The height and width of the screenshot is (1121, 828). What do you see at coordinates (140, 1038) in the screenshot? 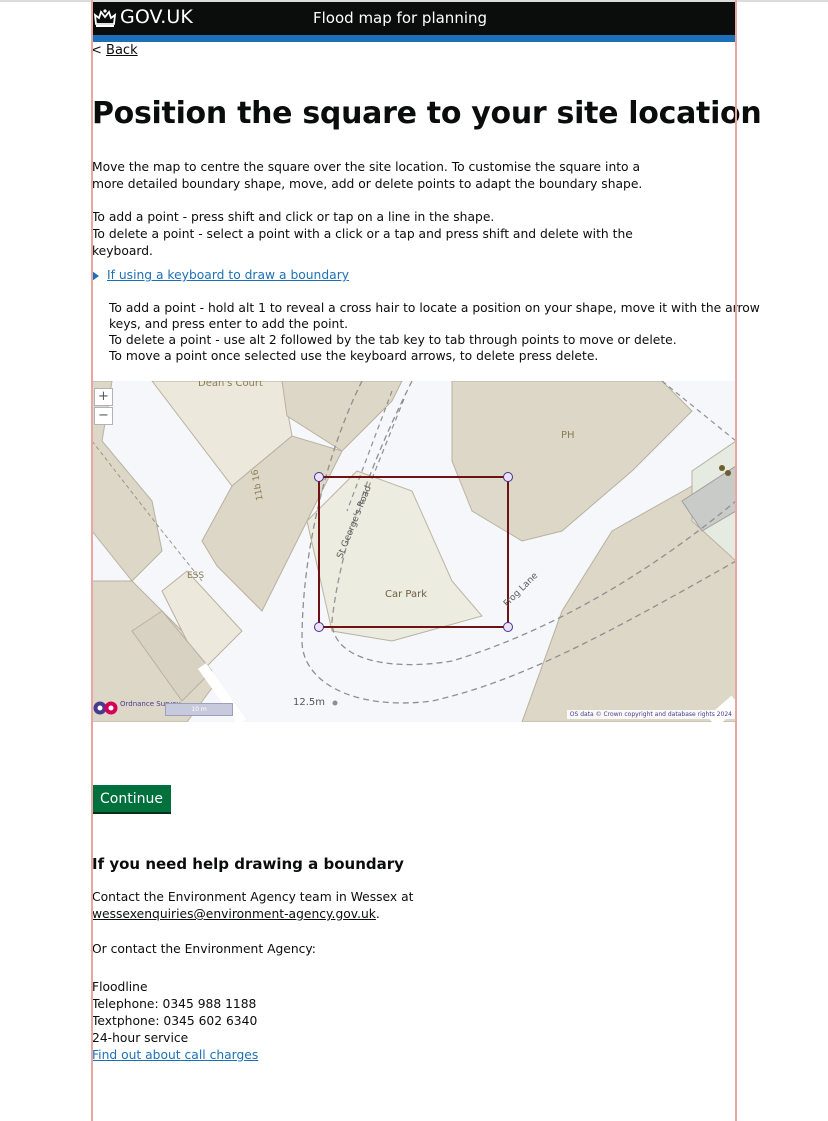
I see `service-hours: 24-hour service` at bounding box center [140, 1038].